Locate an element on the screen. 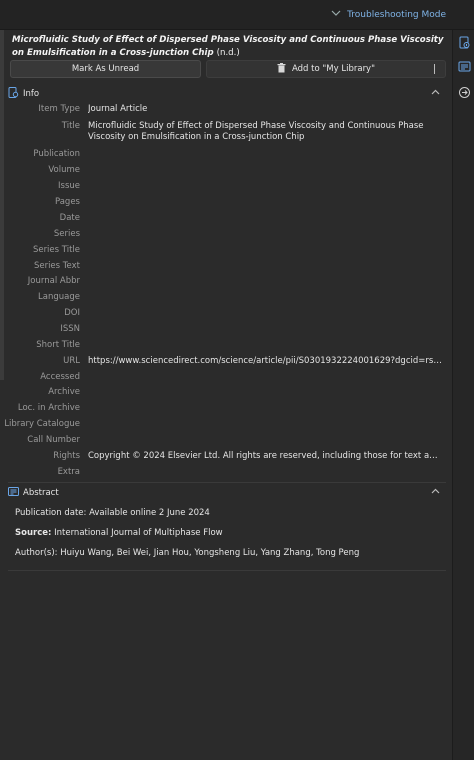  mark-as-unread-button: Mark As Unread is located at coordinates (105, 69).